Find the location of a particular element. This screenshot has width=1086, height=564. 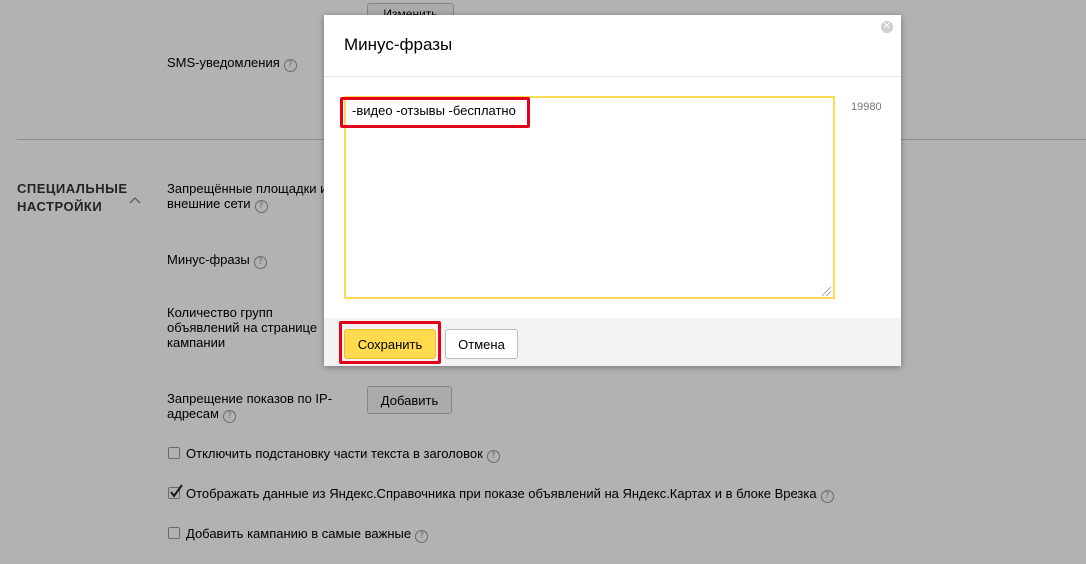

highlight-save-annotation is located at coordinates (390, 342).